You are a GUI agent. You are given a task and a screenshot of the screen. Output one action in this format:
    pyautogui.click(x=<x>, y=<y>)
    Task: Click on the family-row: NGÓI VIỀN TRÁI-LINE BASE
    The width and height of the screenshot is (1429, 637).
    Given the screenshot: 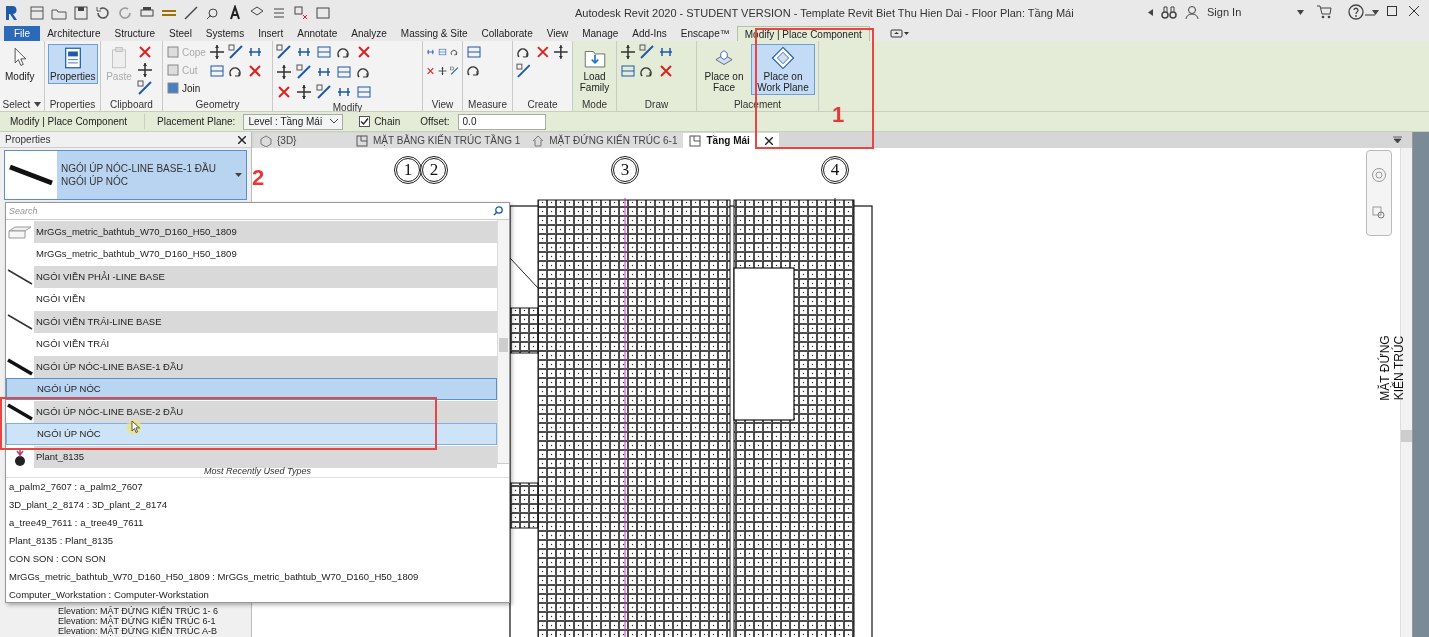 What is the action you would take?
    pyautogui.click(x=251, y=322)
    